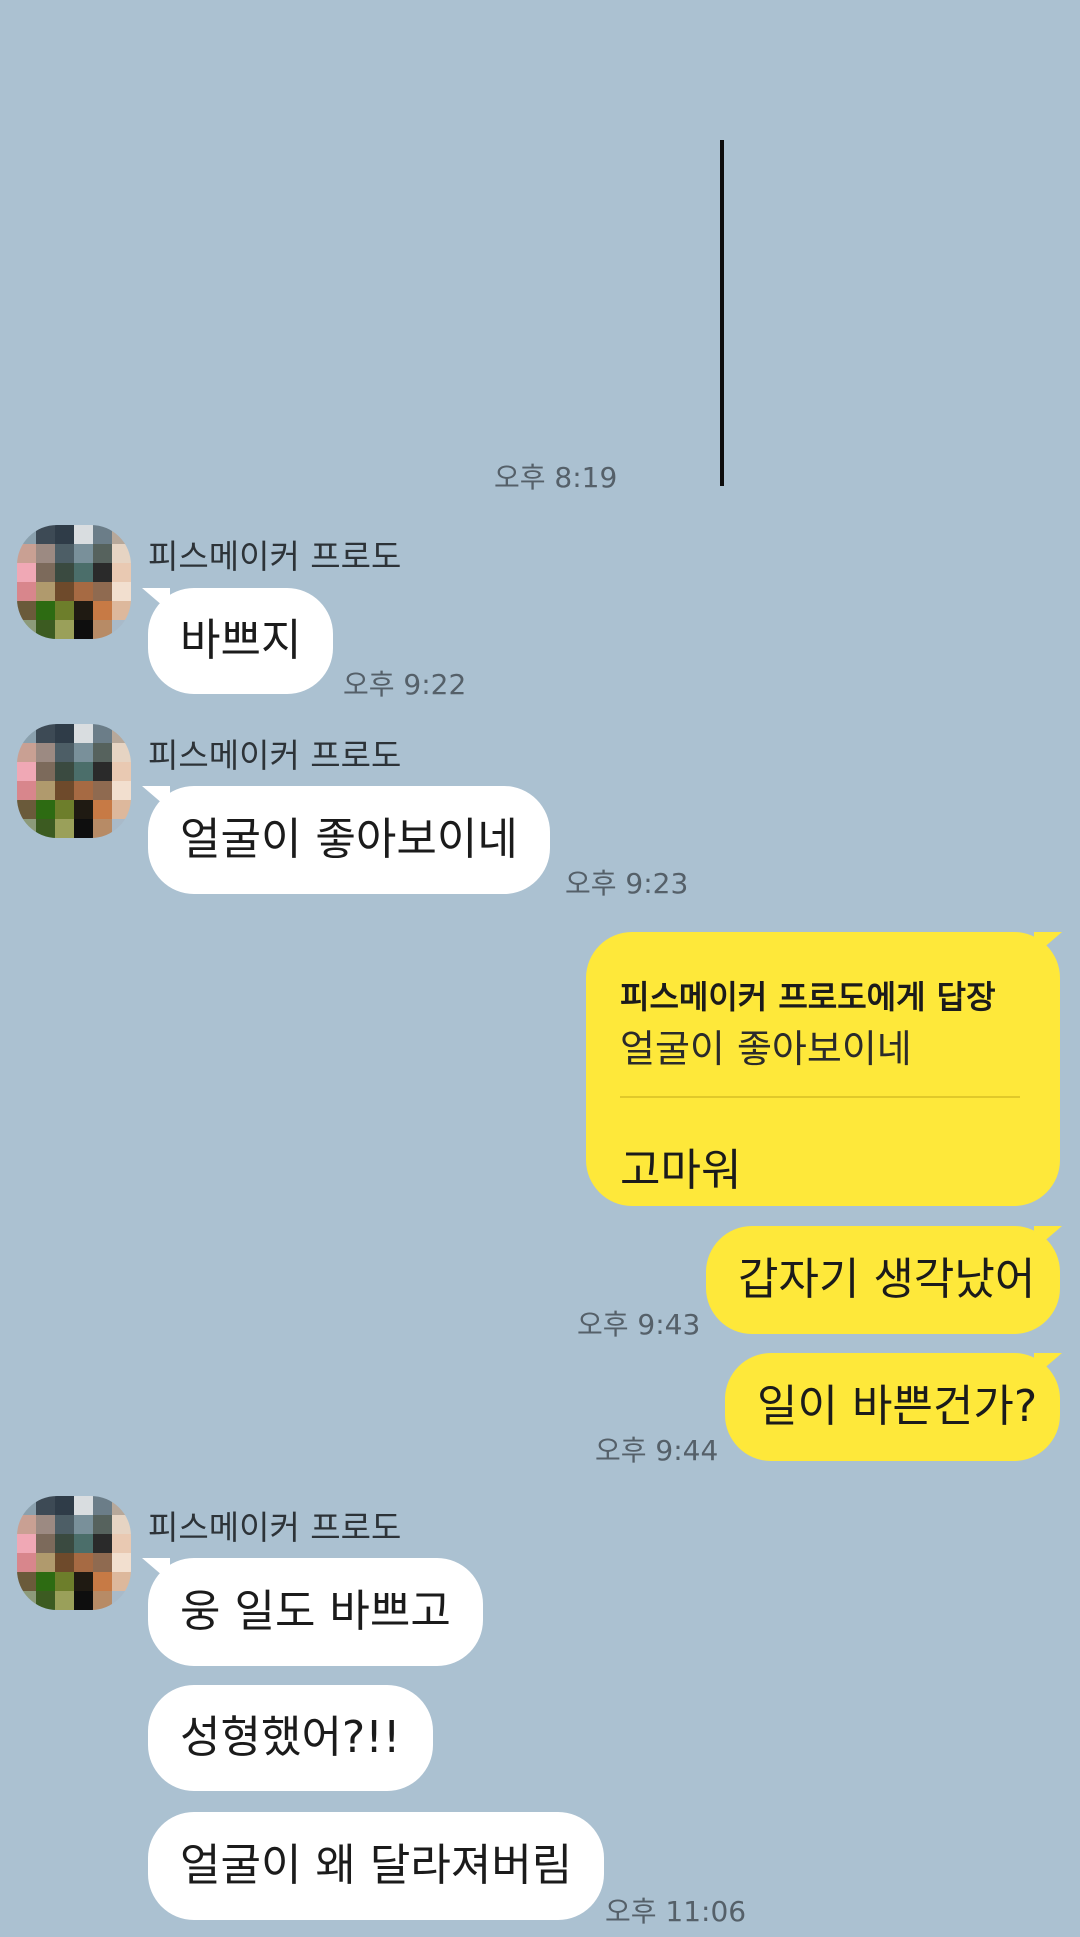 This screenshot has width=1080, height=1937. What do you see at coordinates (290, 1738) in the screenshot?
I see `message-bubble: 성형했어?!!` at bounding box center [290, 1738].